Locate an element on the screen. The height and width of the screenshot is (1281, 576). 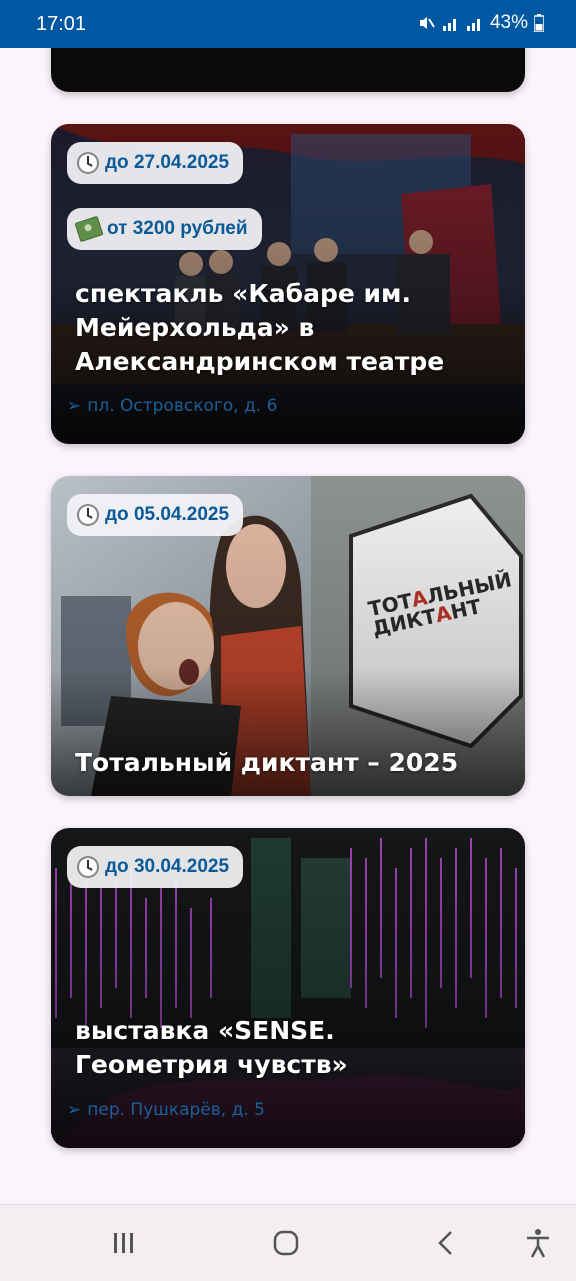
event-address: ➢ пл. Островского, д. 6 is located at coordinates (172, 406).